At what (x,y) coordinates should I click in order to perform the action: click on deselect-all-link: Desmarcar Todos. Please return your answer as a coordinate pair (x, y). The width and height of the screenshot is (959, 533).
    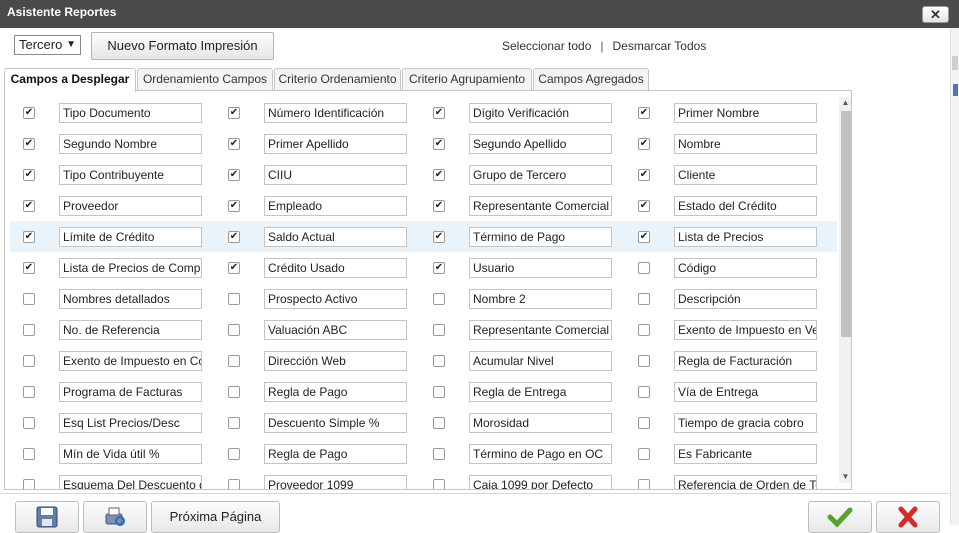
    Looking at the image, I should click on (660, 46).